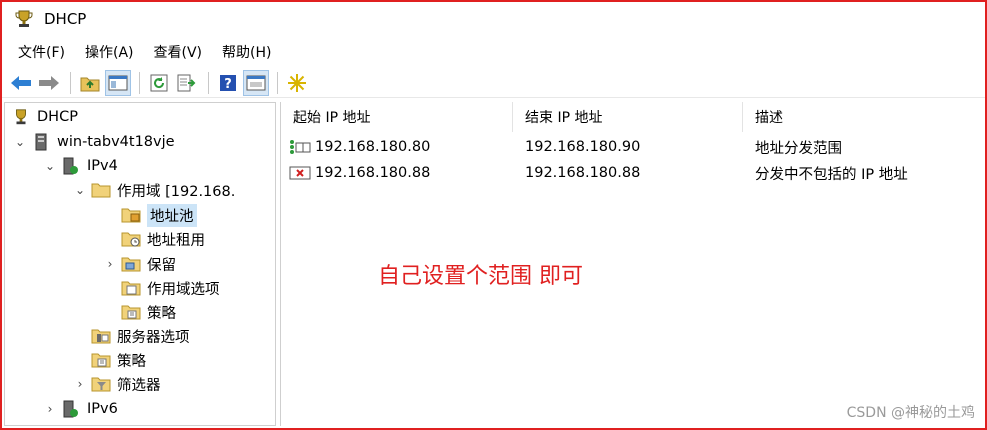 Image resolution: width=987 pixels, height=430 pixels. I want to click on tree-item-scope: ⌄ 作用域 [192.168., so click(154, 190).